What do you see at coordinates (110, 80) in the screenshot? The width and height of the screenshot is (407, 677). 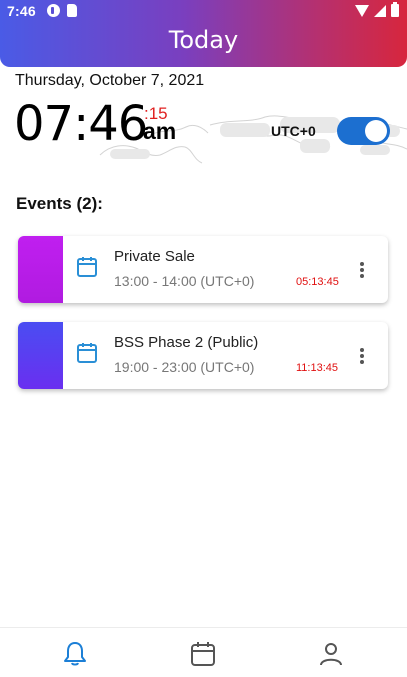 I see `current-date: Thursday, October 7, 2021` at bounding box center [110, 80].